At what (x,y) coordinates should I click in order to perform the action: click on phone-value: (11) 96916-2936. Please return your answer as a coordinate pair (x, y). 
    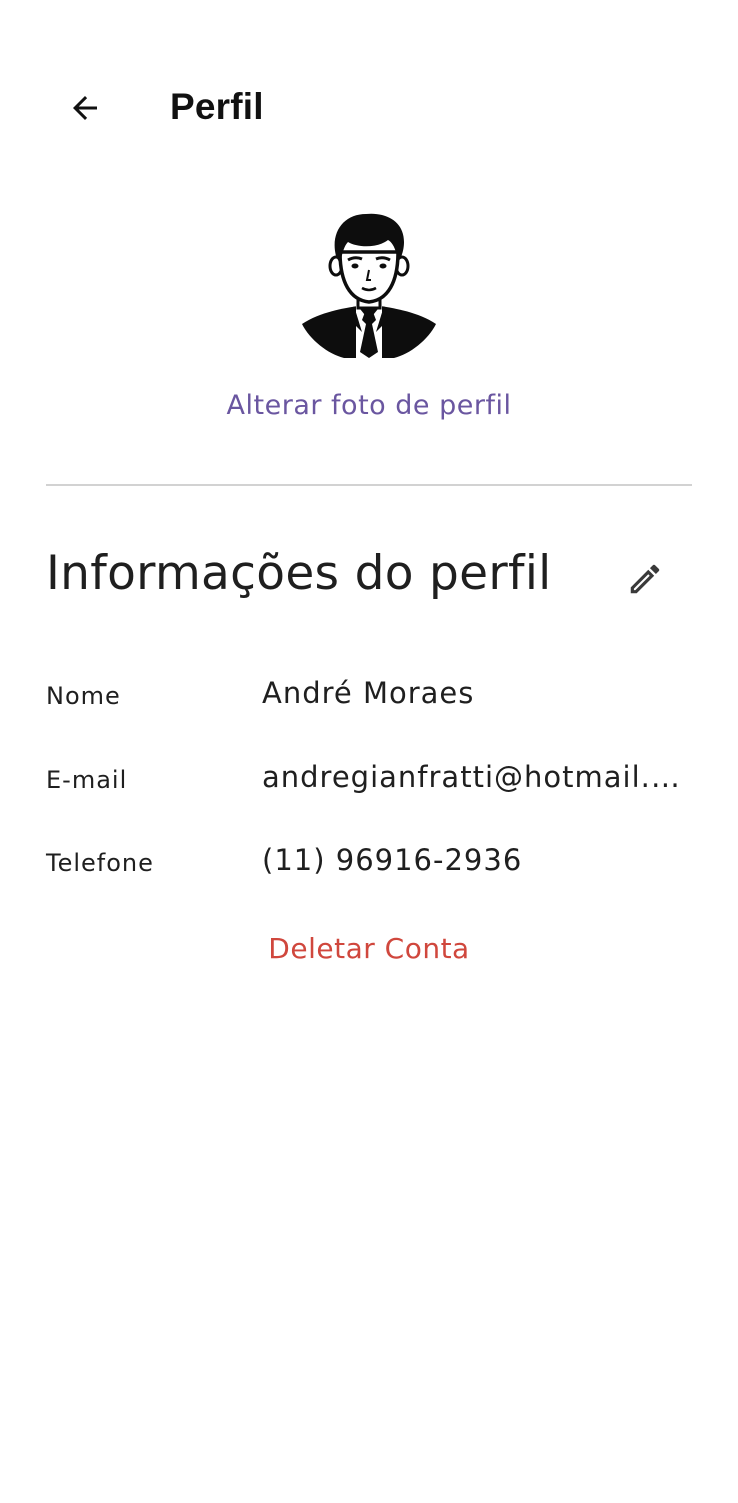
    Looking at the image, I should click on (392, 860).